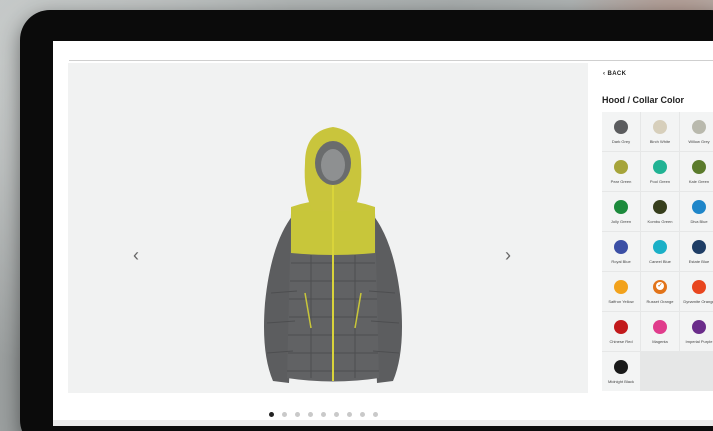 The height and width of the screenshot is (431, 713). I want to click on top-divider, so click(391, 60).